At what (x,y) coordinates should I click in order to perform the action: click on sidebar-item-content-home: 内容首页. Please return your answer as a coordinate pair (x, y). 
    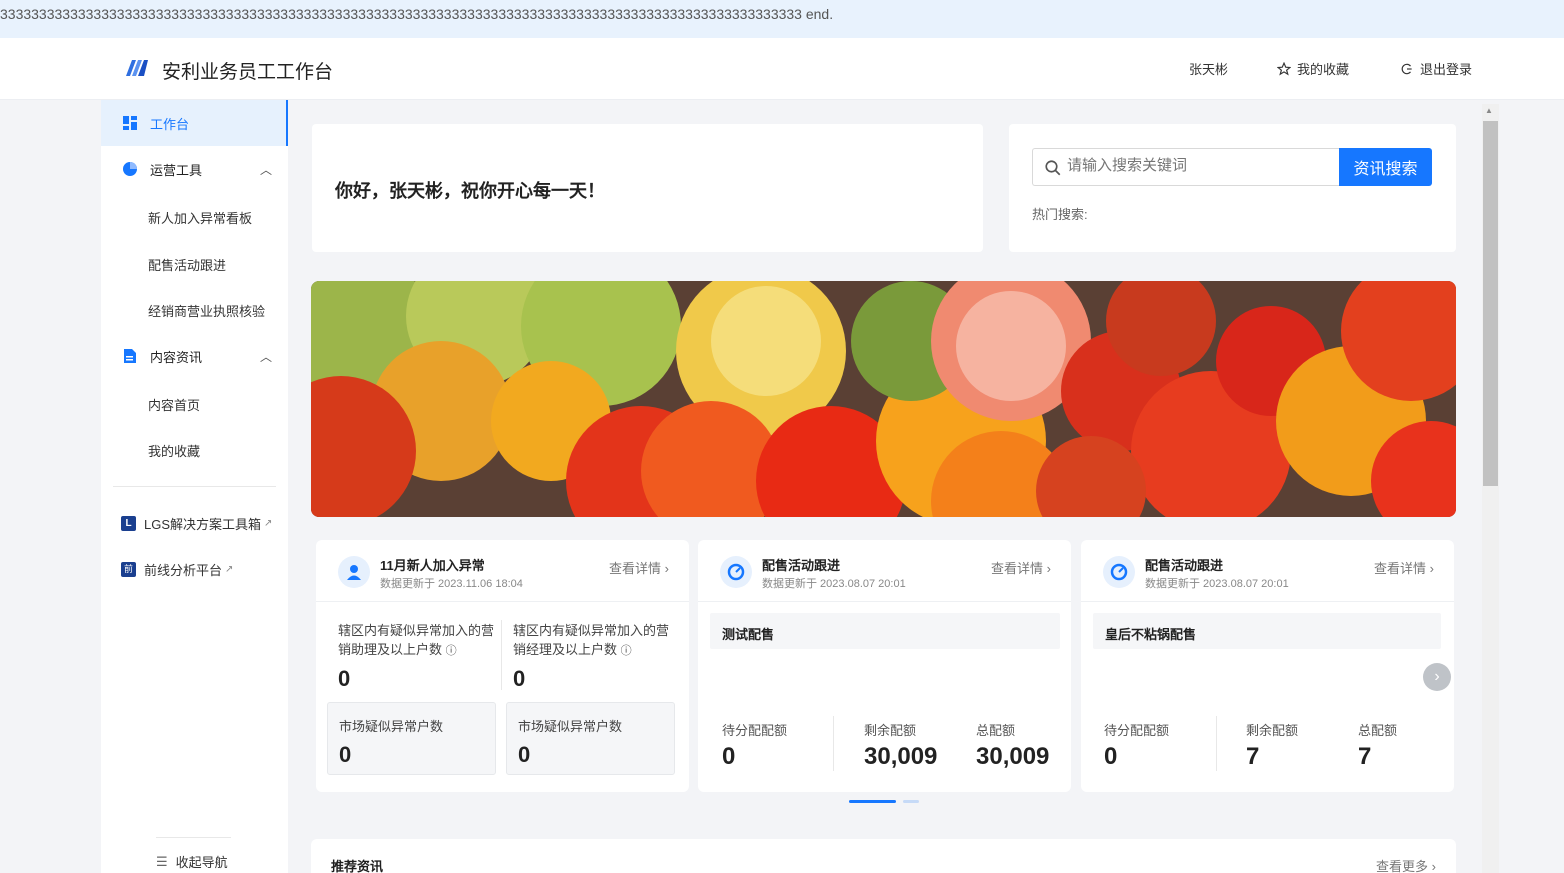
    Looking at the image, I should click on (174, 404).